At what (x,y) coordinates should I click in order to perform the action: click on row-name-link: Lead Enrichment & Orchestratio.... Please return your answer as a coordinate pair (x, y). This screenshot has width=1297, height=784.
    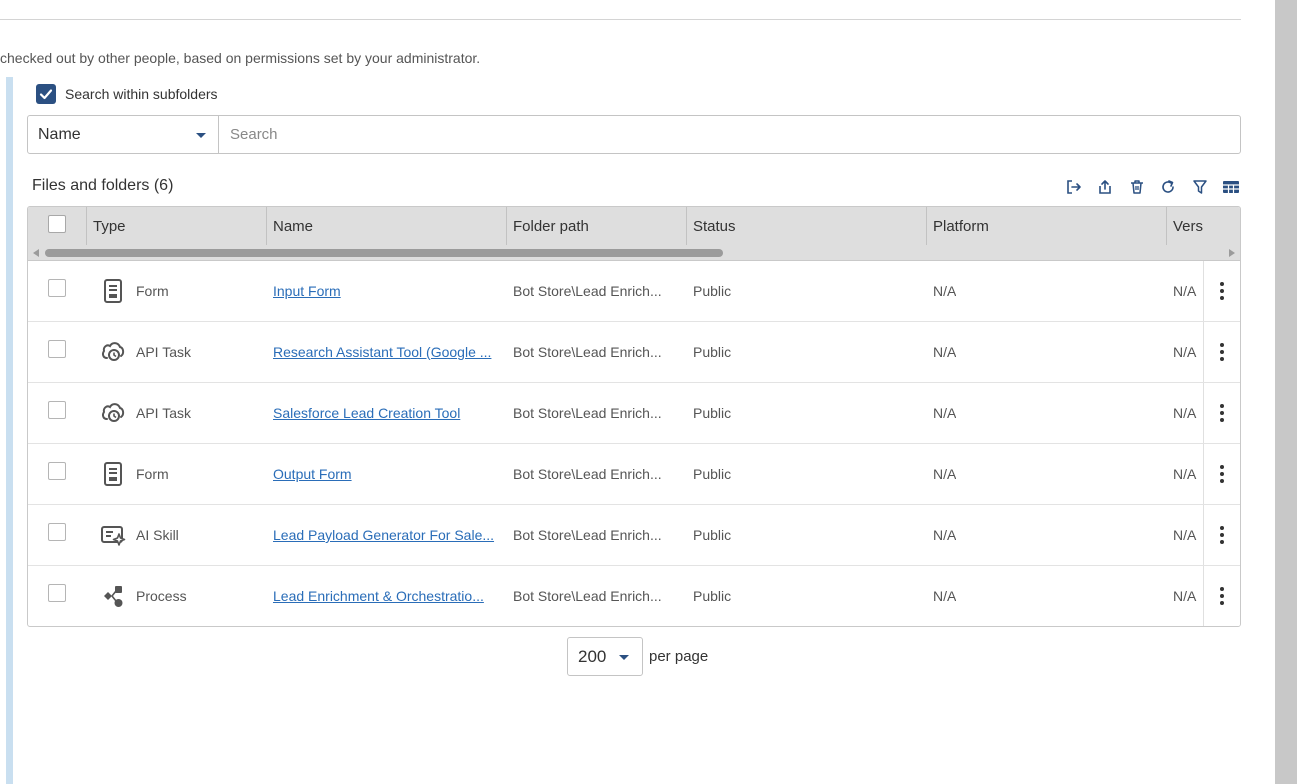
    Looking at the image, I should click on (378, 596).